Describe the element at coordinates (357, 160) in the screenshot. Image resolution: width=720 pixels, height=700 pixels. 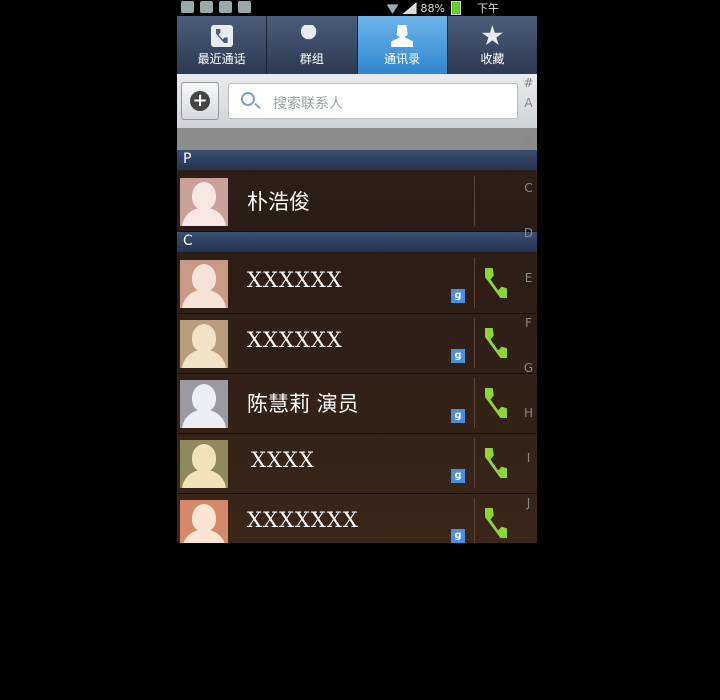
I see `section-header-p: P` at that location.